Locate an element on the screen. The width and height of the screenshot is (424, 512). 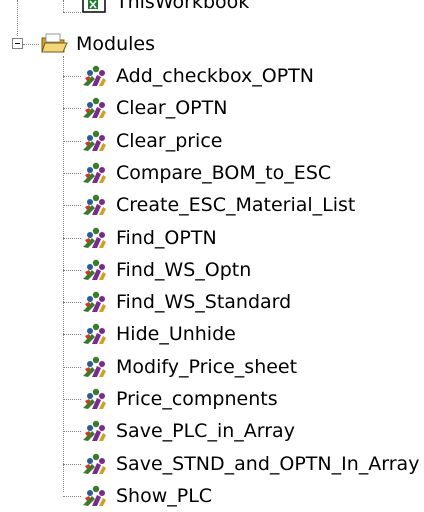
tree-item-label: Save_PLC_in_Array is located at coordinates (205, 431).